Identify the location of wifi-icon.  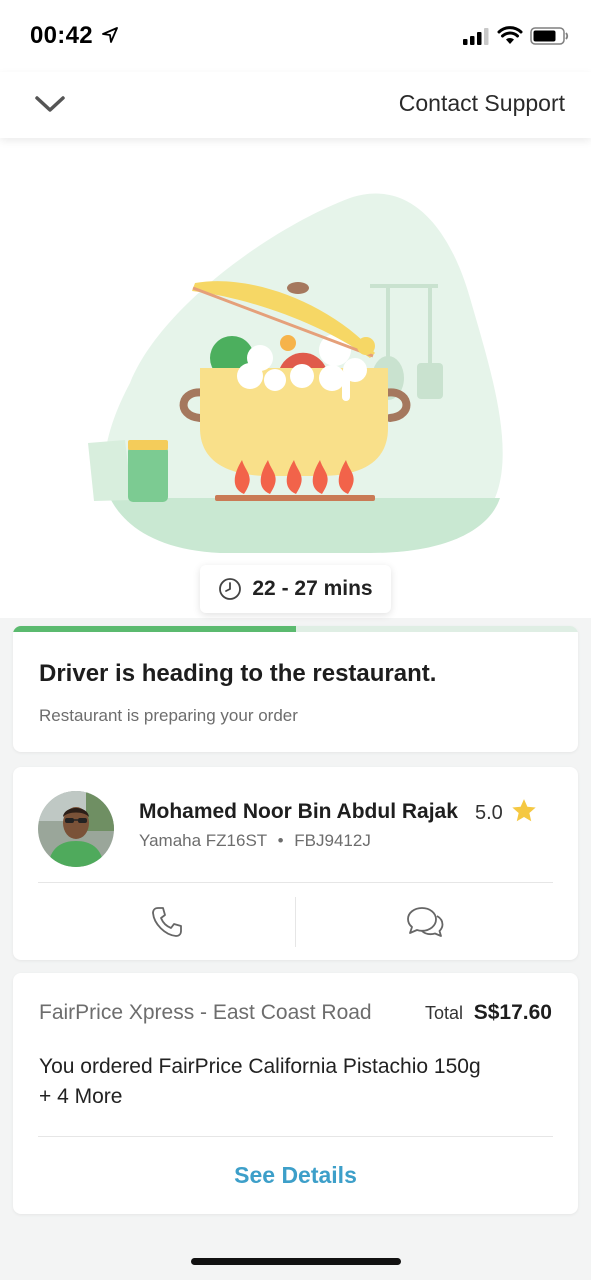
(510, 35).